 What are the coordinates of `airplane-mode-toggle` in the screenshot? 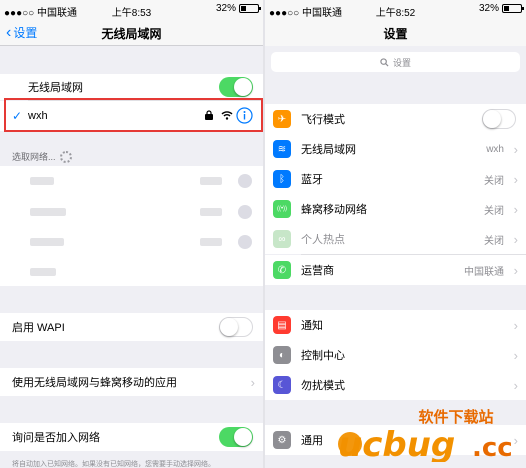 It's located at (499, 119).